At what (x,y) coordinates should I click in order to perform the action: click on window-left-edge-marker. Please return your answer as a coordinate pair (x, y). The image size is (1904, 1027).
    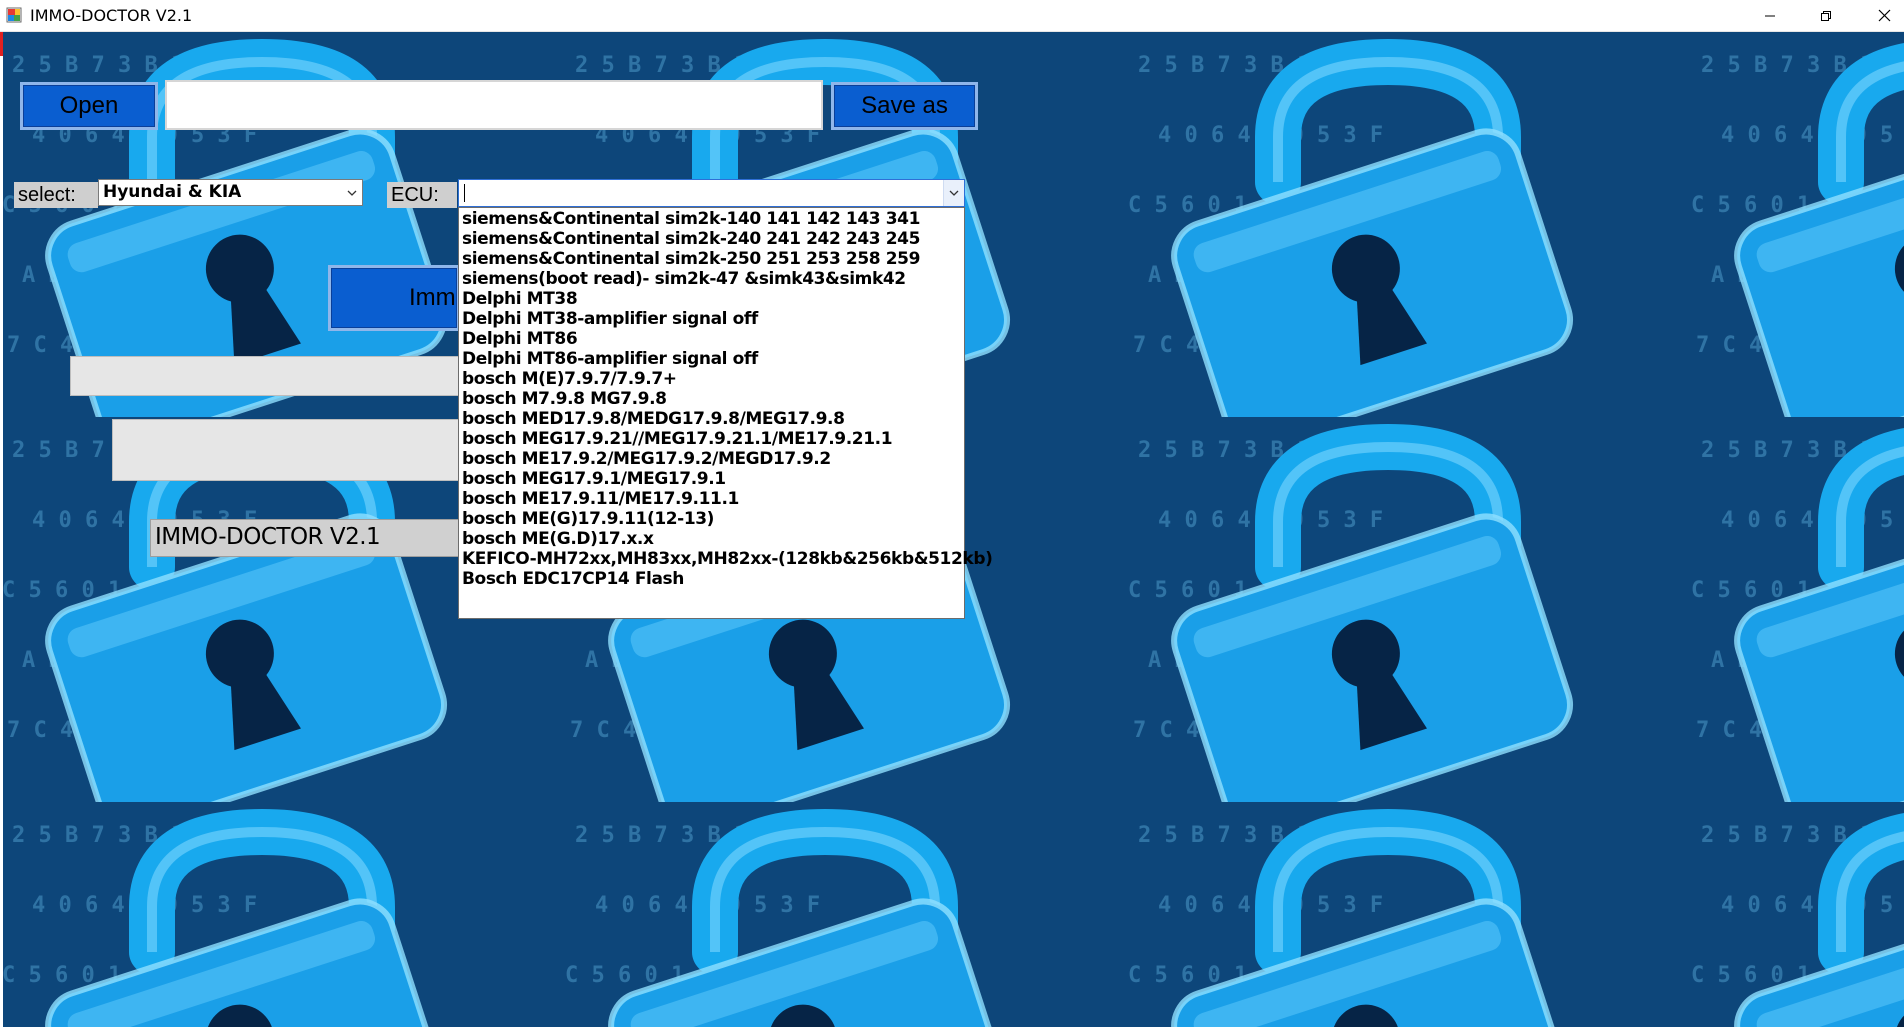
    Looking at the image, I should click on (1, 44).